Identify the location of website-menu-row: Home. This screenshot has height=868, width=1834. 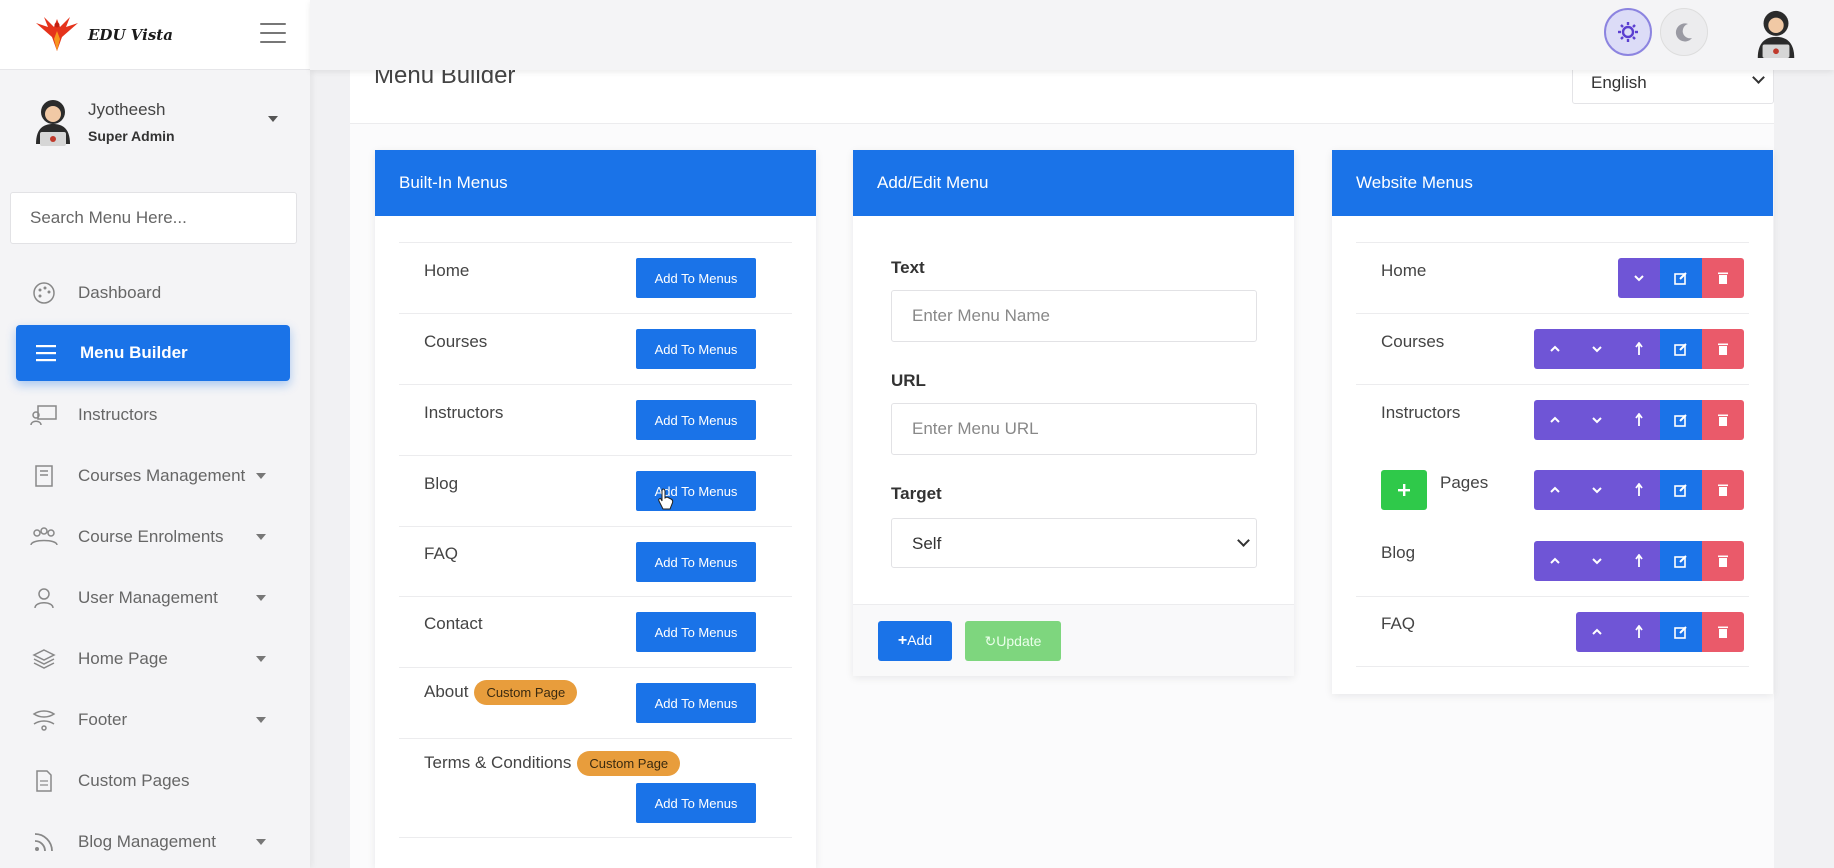
(1552, 277).